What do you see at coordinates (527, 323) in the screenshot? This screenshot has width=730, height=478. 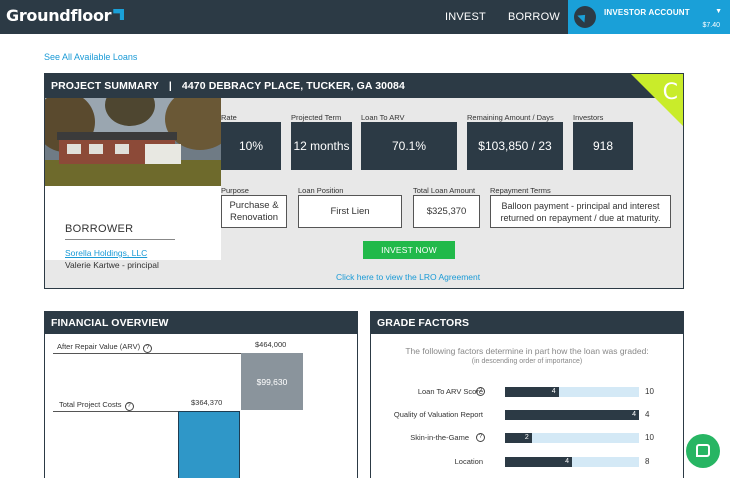 I see `grade-factors-title: GRADE FACTORS` at bounding box center [527, 323].